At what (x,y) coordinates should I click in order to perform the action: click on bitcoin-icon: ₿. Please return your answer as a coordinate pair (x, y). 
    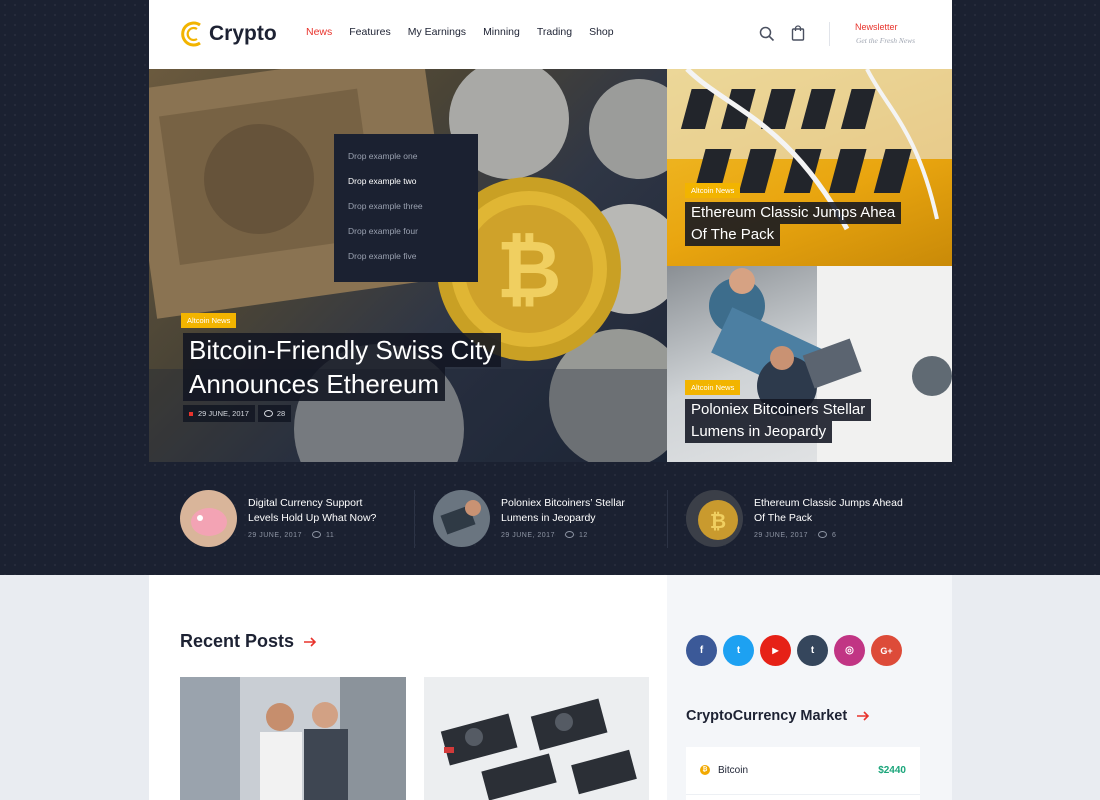
    Looking at the image, I should click on (705, 770).